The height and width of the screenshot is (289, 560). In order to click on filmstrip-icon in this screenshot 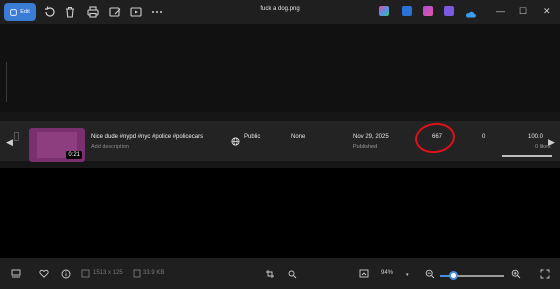, I will do `click(16, 274)`.